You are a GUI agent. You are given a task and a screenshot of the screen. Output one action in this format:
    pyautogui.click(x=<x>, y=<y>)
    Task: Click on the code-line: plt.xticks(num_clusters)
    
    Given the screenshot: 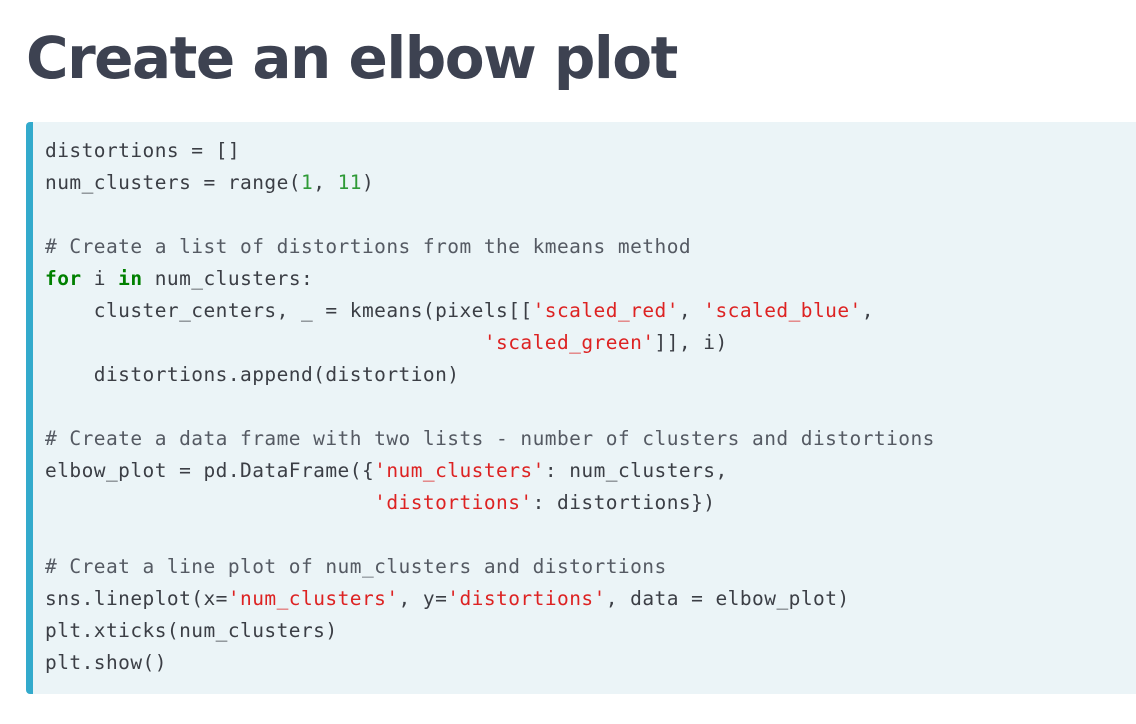 What is the action you would take?
    pyautogui.click(x=490, y=631)
    